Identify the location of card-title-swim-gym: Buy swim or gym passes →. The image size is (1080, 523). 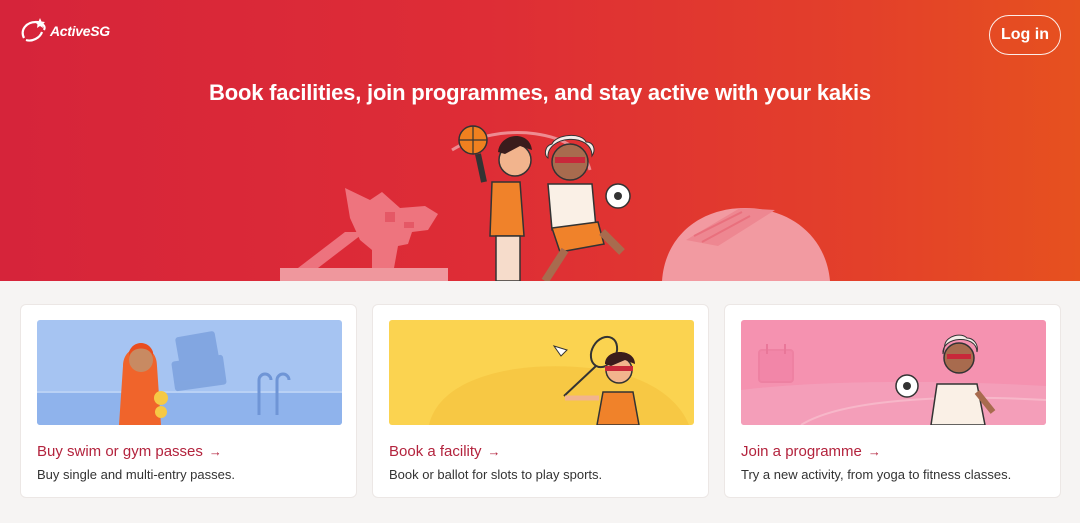
(129, 451).